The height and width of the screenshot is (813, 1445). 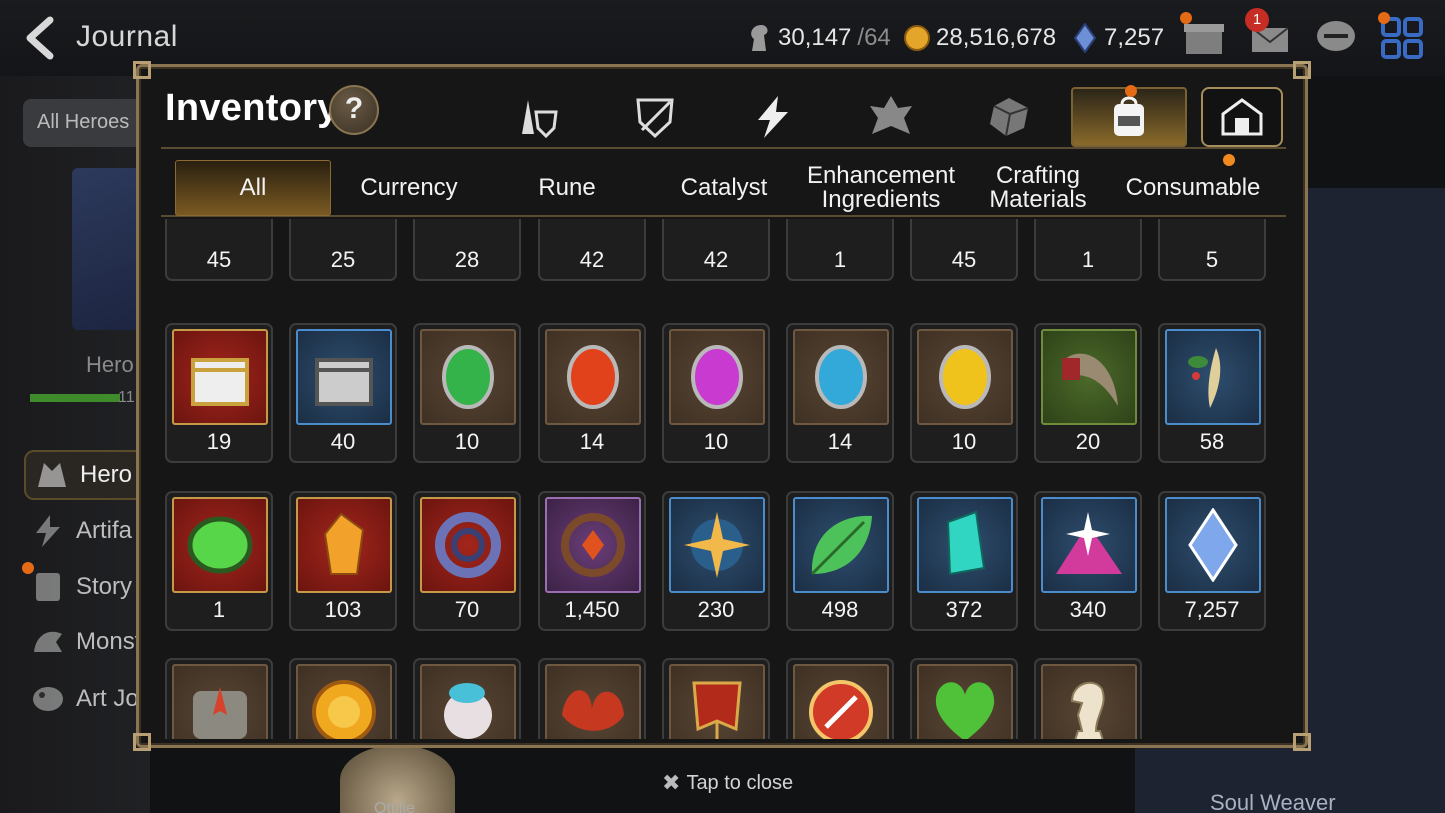 I want to click on tab-rune: Rune, so click(x=567, y=188).